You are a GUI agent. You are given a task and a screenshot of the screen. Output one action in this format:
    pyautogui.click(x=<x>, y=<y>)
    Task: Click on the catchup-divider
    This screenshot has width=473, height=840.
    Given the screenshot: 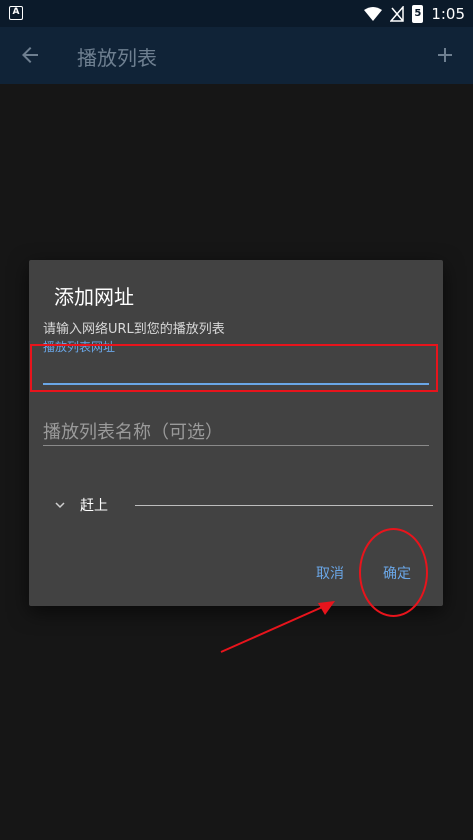 What is the action you would take?
    pyautogui.click(x=284, y=505)
    